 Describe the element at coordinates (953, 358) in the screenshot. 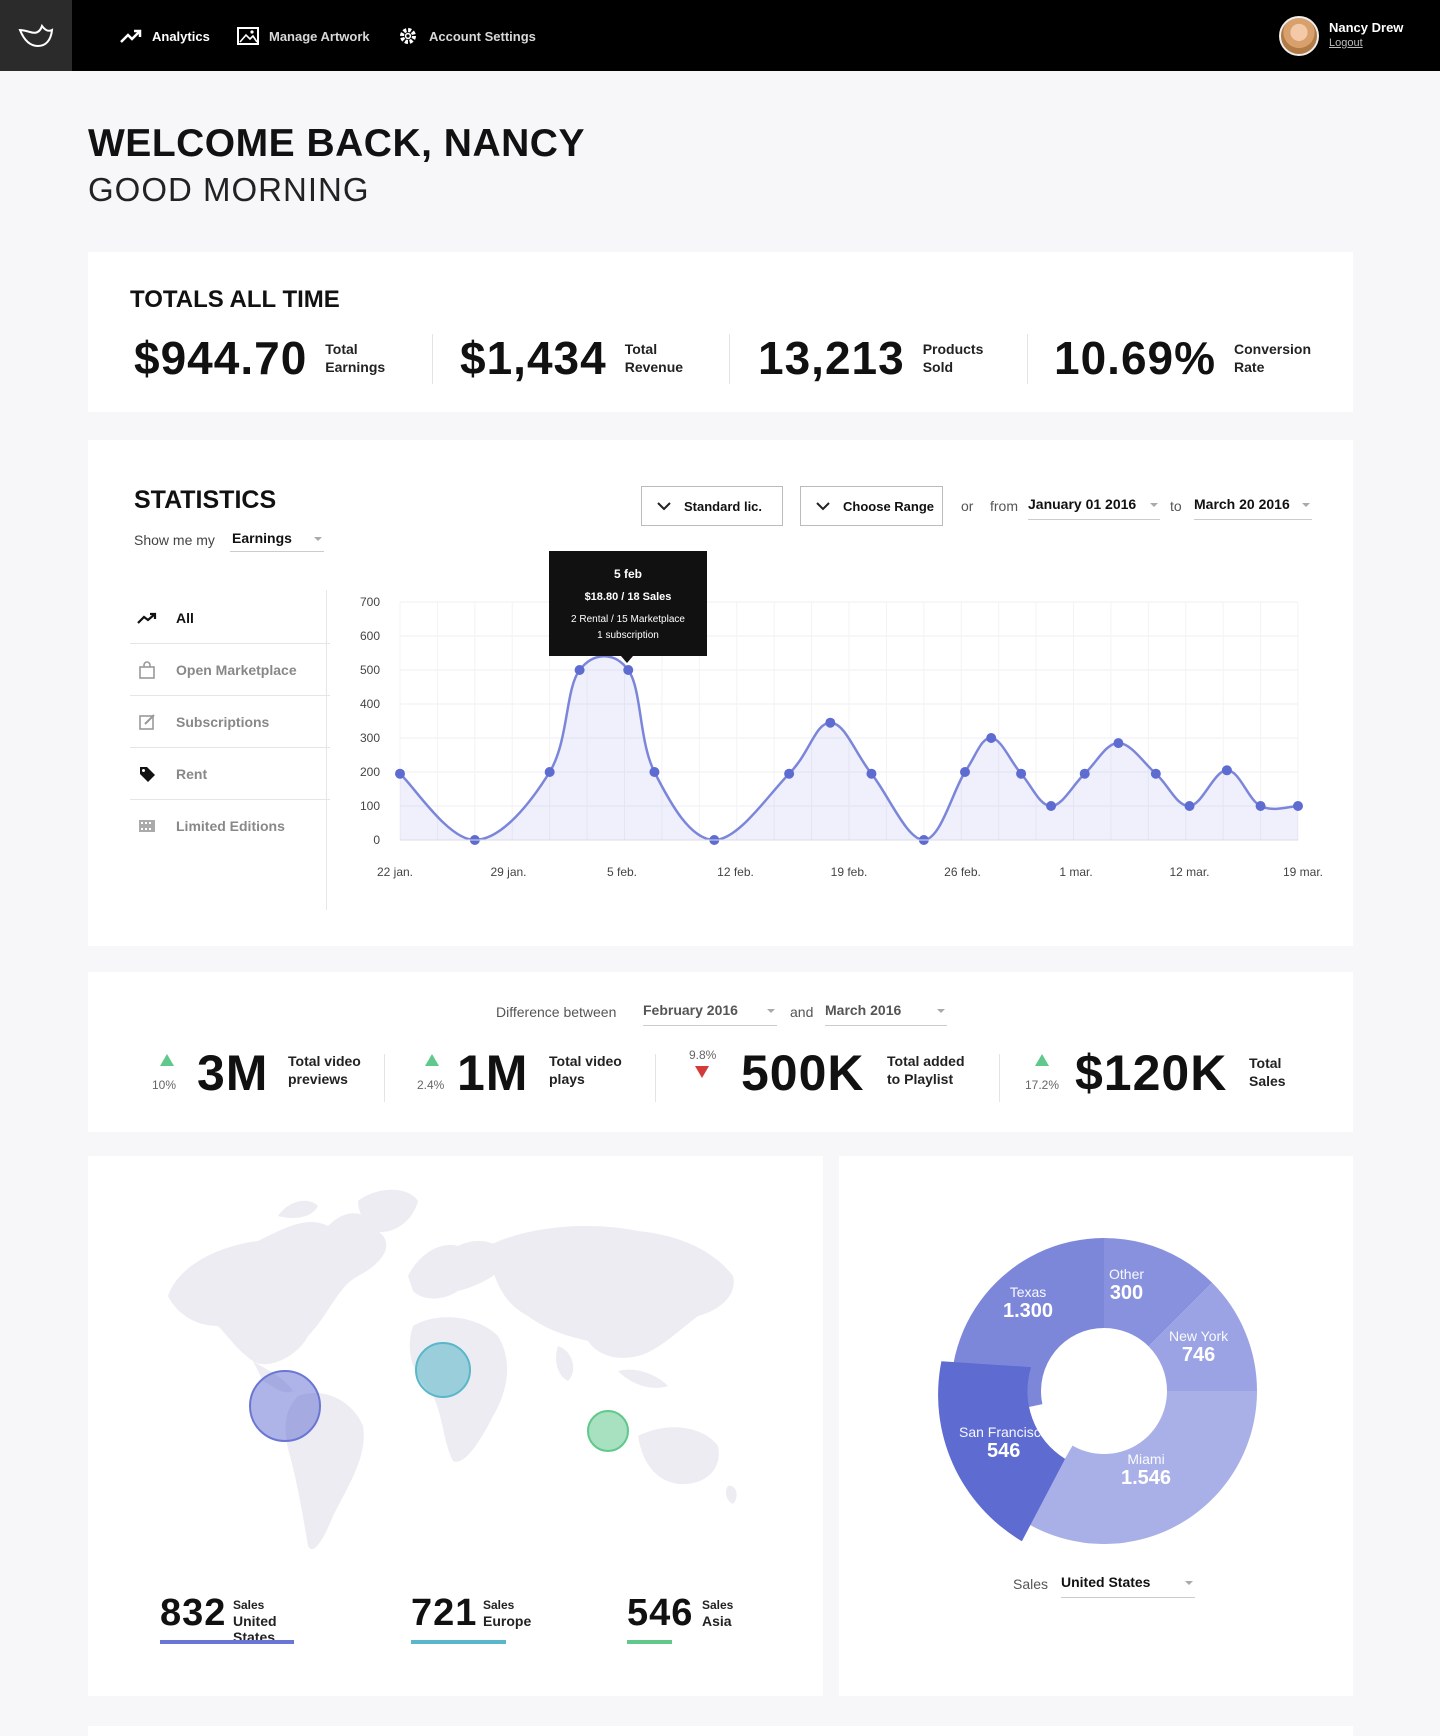

I see `total-label: Products Sold` at that location.